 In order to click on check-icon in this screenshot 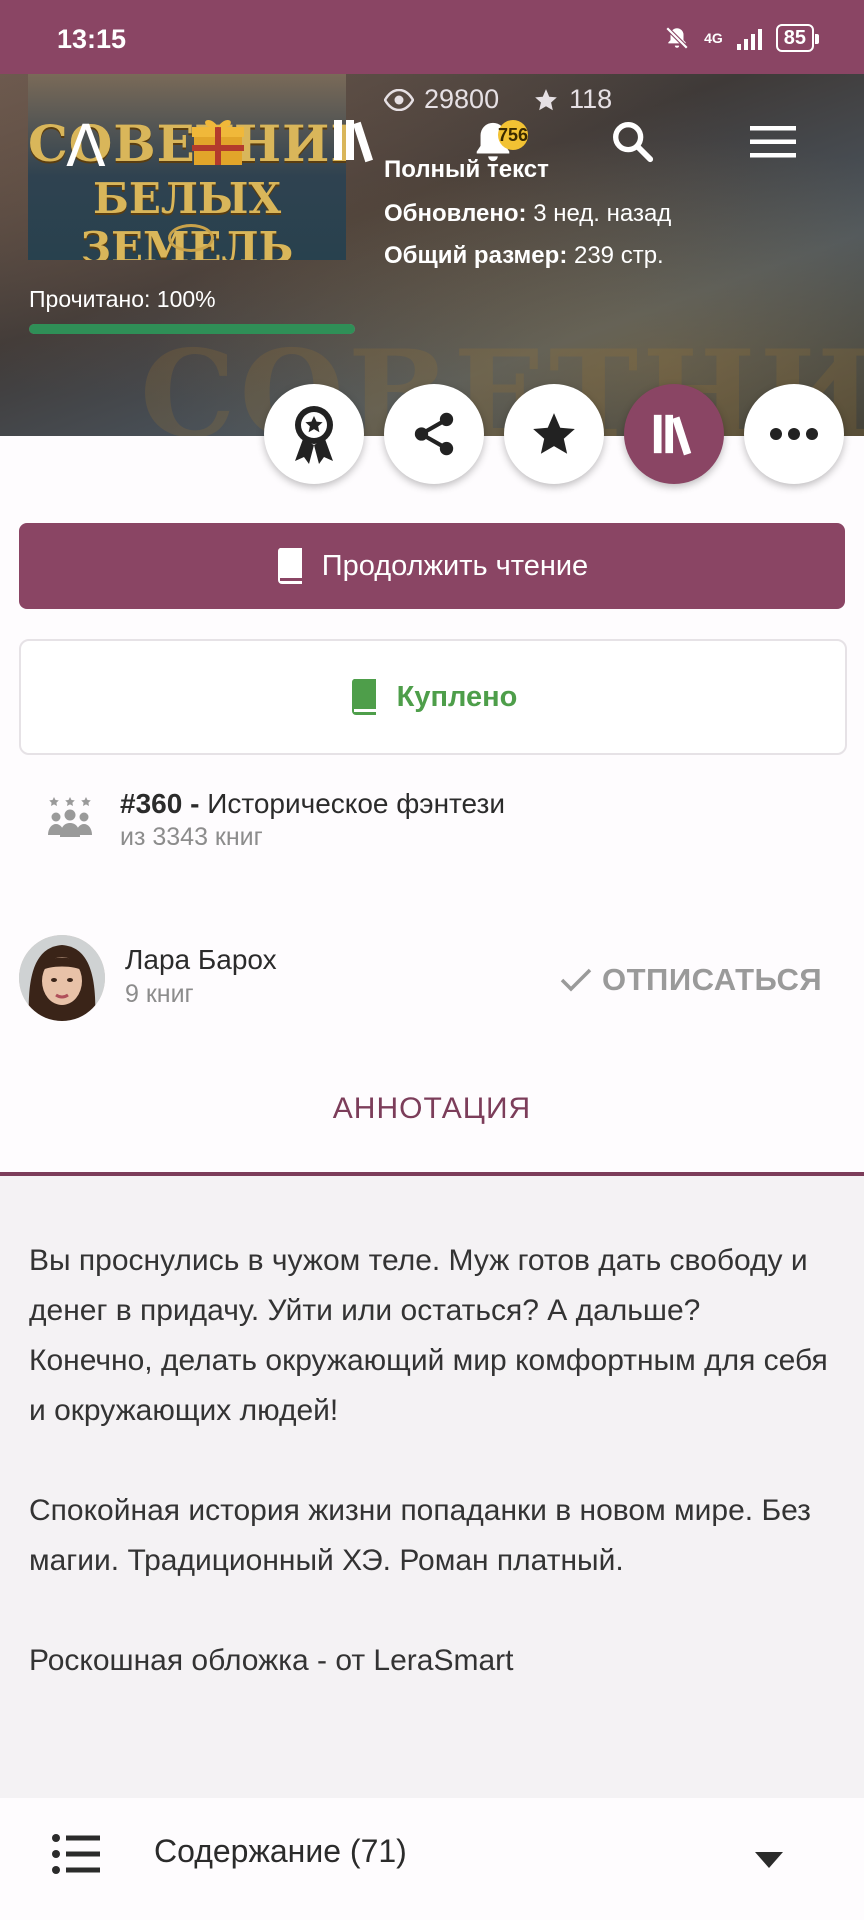, I will do `click(576, 980)`.